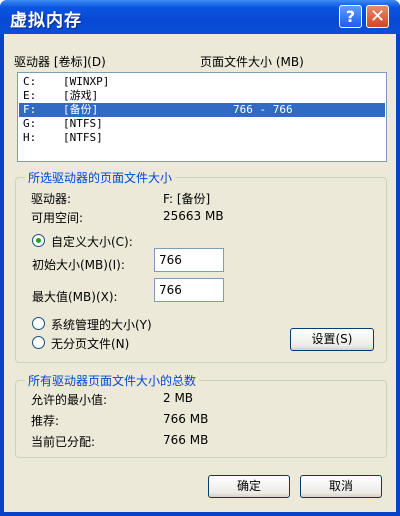  What do you see at coordinates (46, 21) in the screenshot?
I see `window-title: 虚拟内存` at bounding box center [46, 21].